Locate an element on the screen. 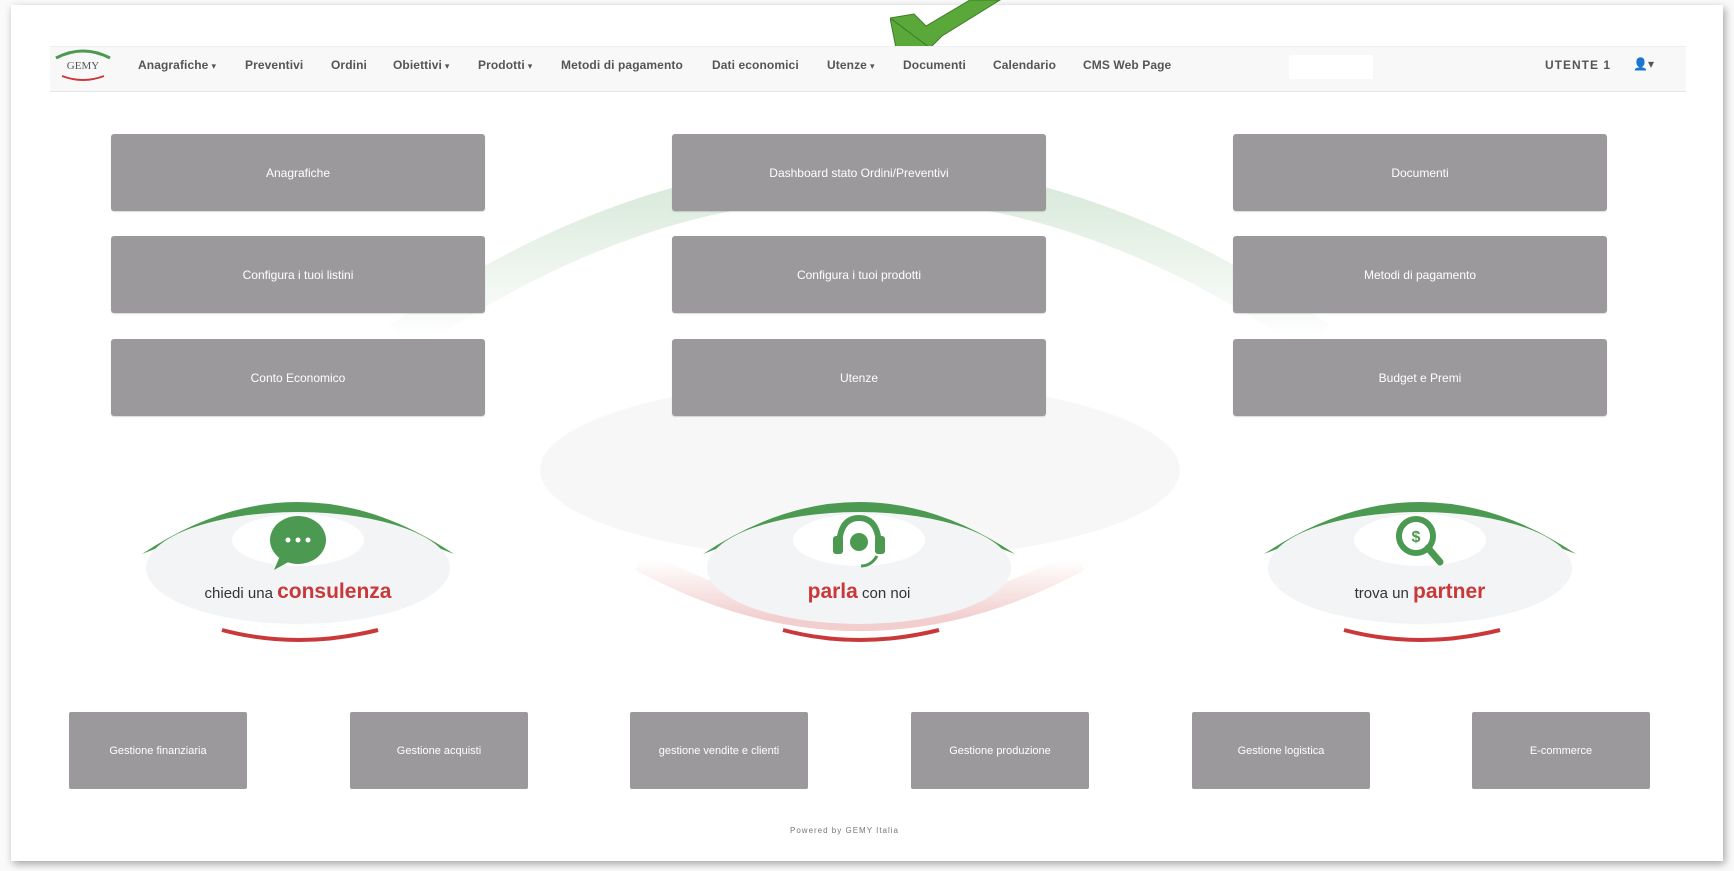 The height and width of the screenshot is (871, 1734). badge-parla-label: parla con noi is located at coordinates (859, 591).